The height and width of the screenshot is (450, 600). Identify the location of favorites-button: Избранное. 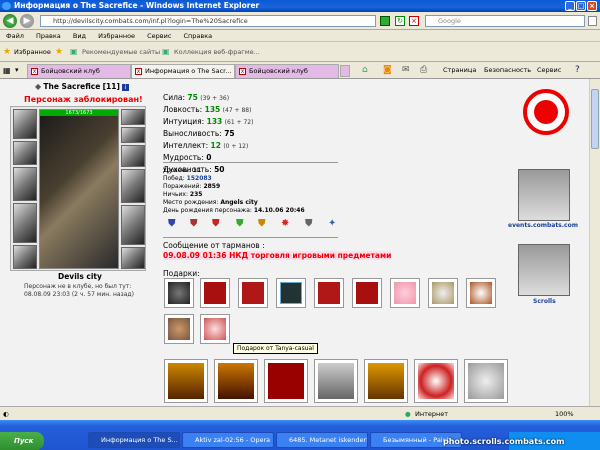
(32, 52).